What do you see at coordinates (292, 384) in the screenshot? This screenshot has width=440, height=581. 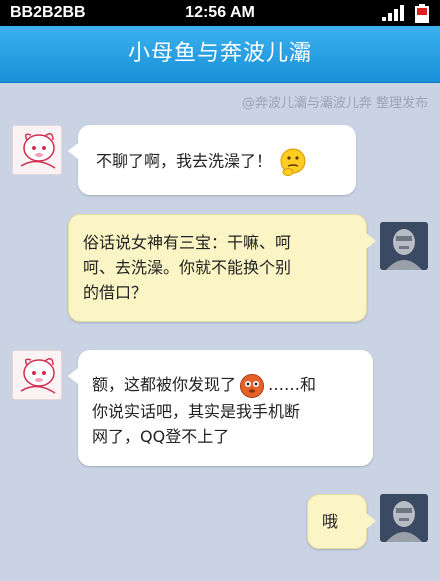 I see `message-text: ……和` at bounding box center [292, 384].